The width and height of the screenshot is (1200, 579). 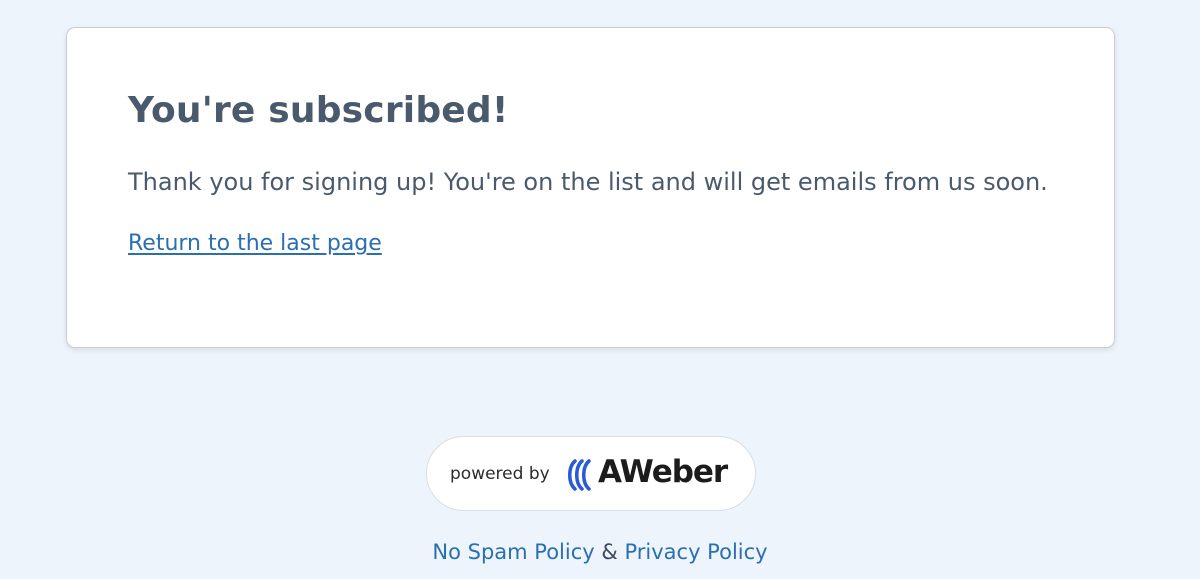 What do you see at coordinates (600, 552) in the screenshot?
I see `footer-links: No Spam Policy & Privacy Policy` at bounding box center [600, 552].